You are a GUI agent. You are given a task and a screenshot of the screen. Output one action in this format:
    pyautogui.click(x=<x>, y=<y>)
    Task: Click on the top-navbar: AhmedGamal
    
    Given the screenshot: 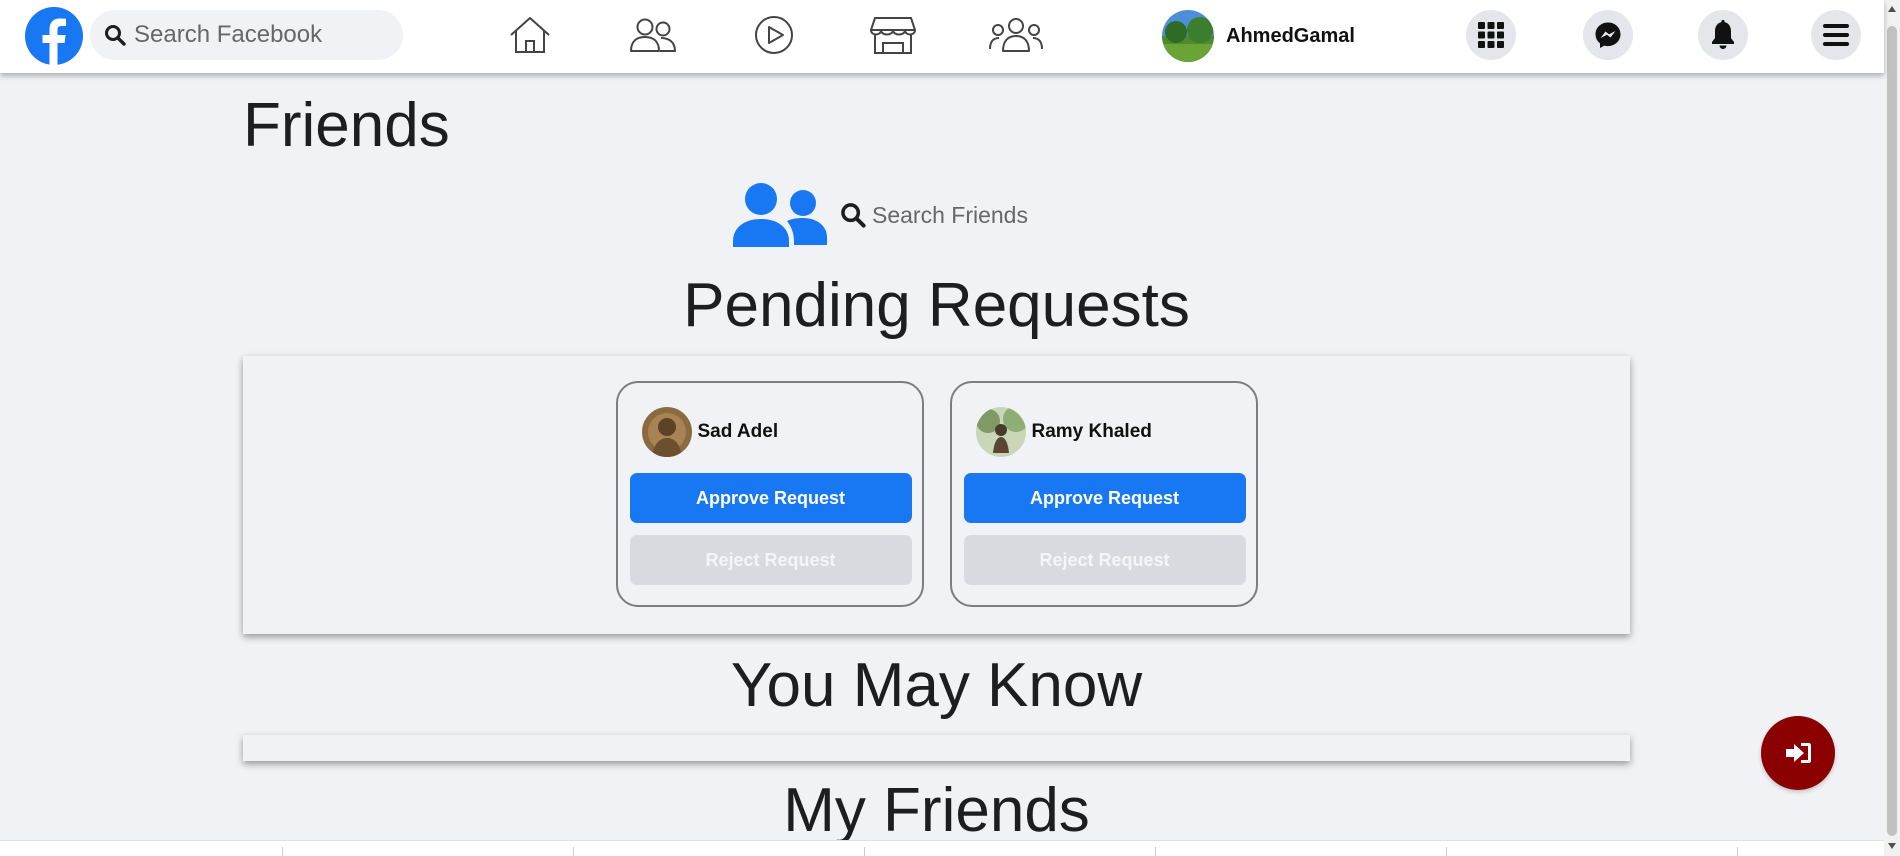 What is the action you would take?
    pyautogui.click(x=942, y=36)
    